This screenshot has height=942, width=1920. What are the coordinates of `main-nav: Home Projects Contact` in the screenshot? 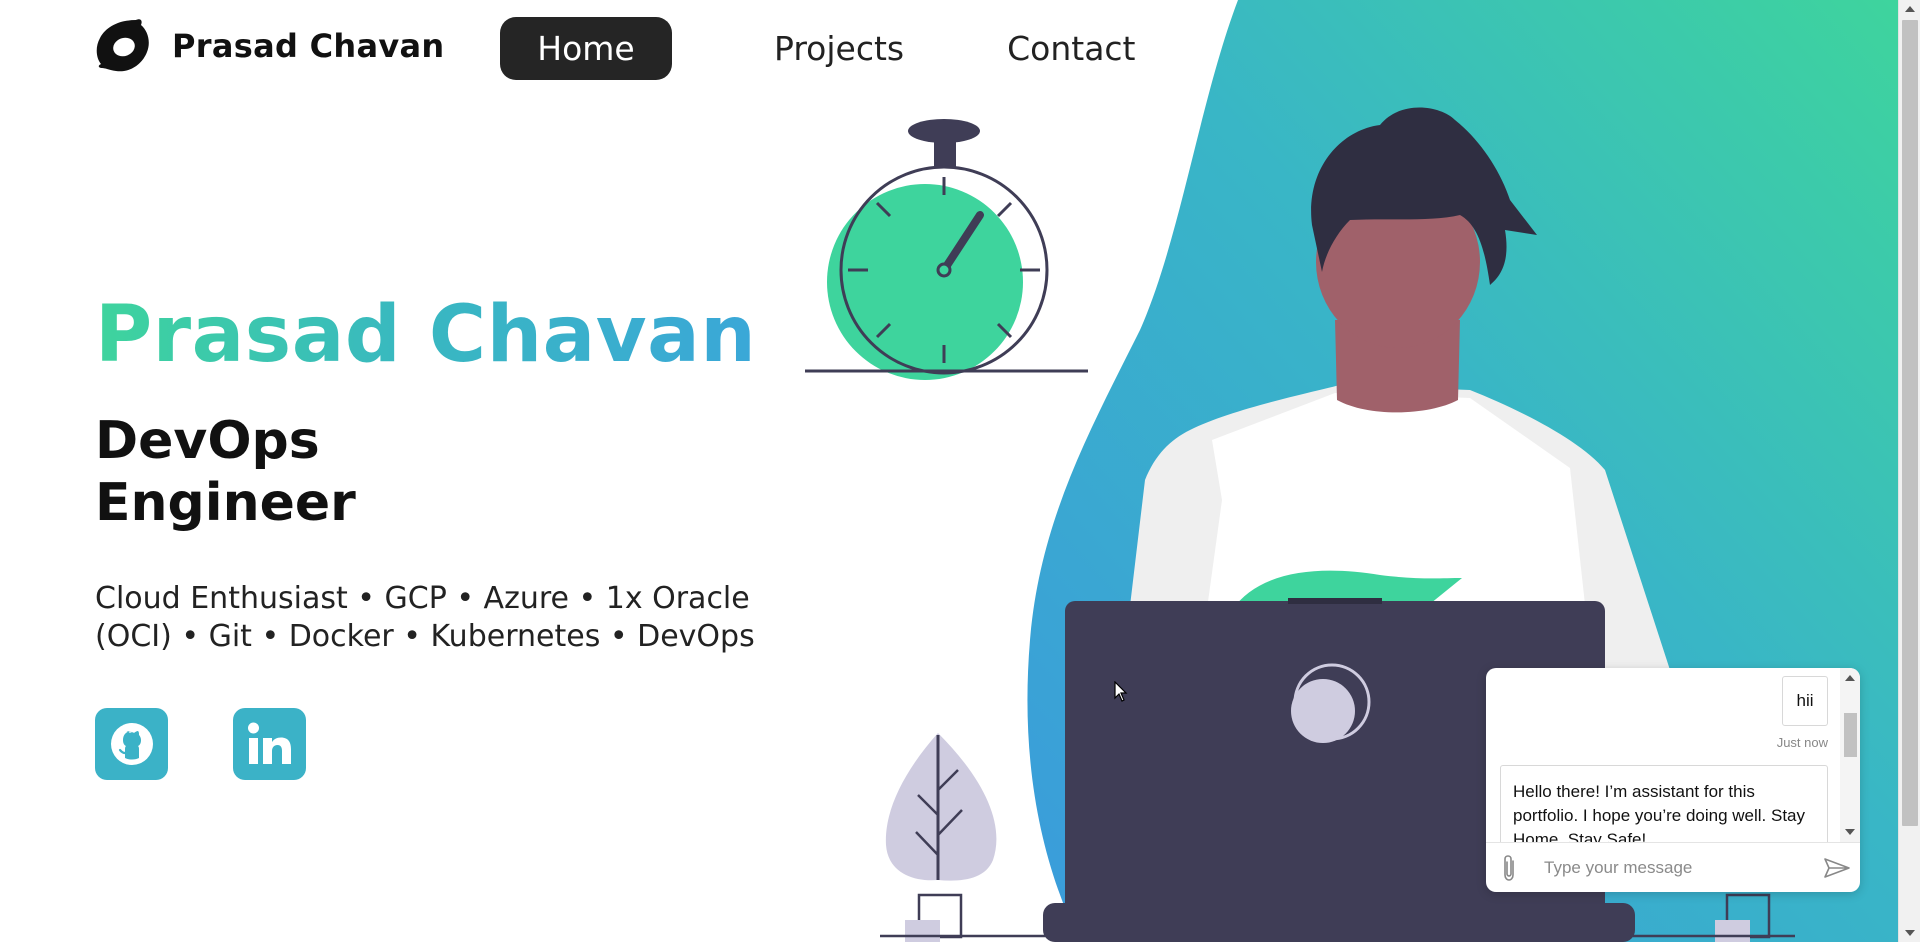 It's located at (818, 48).